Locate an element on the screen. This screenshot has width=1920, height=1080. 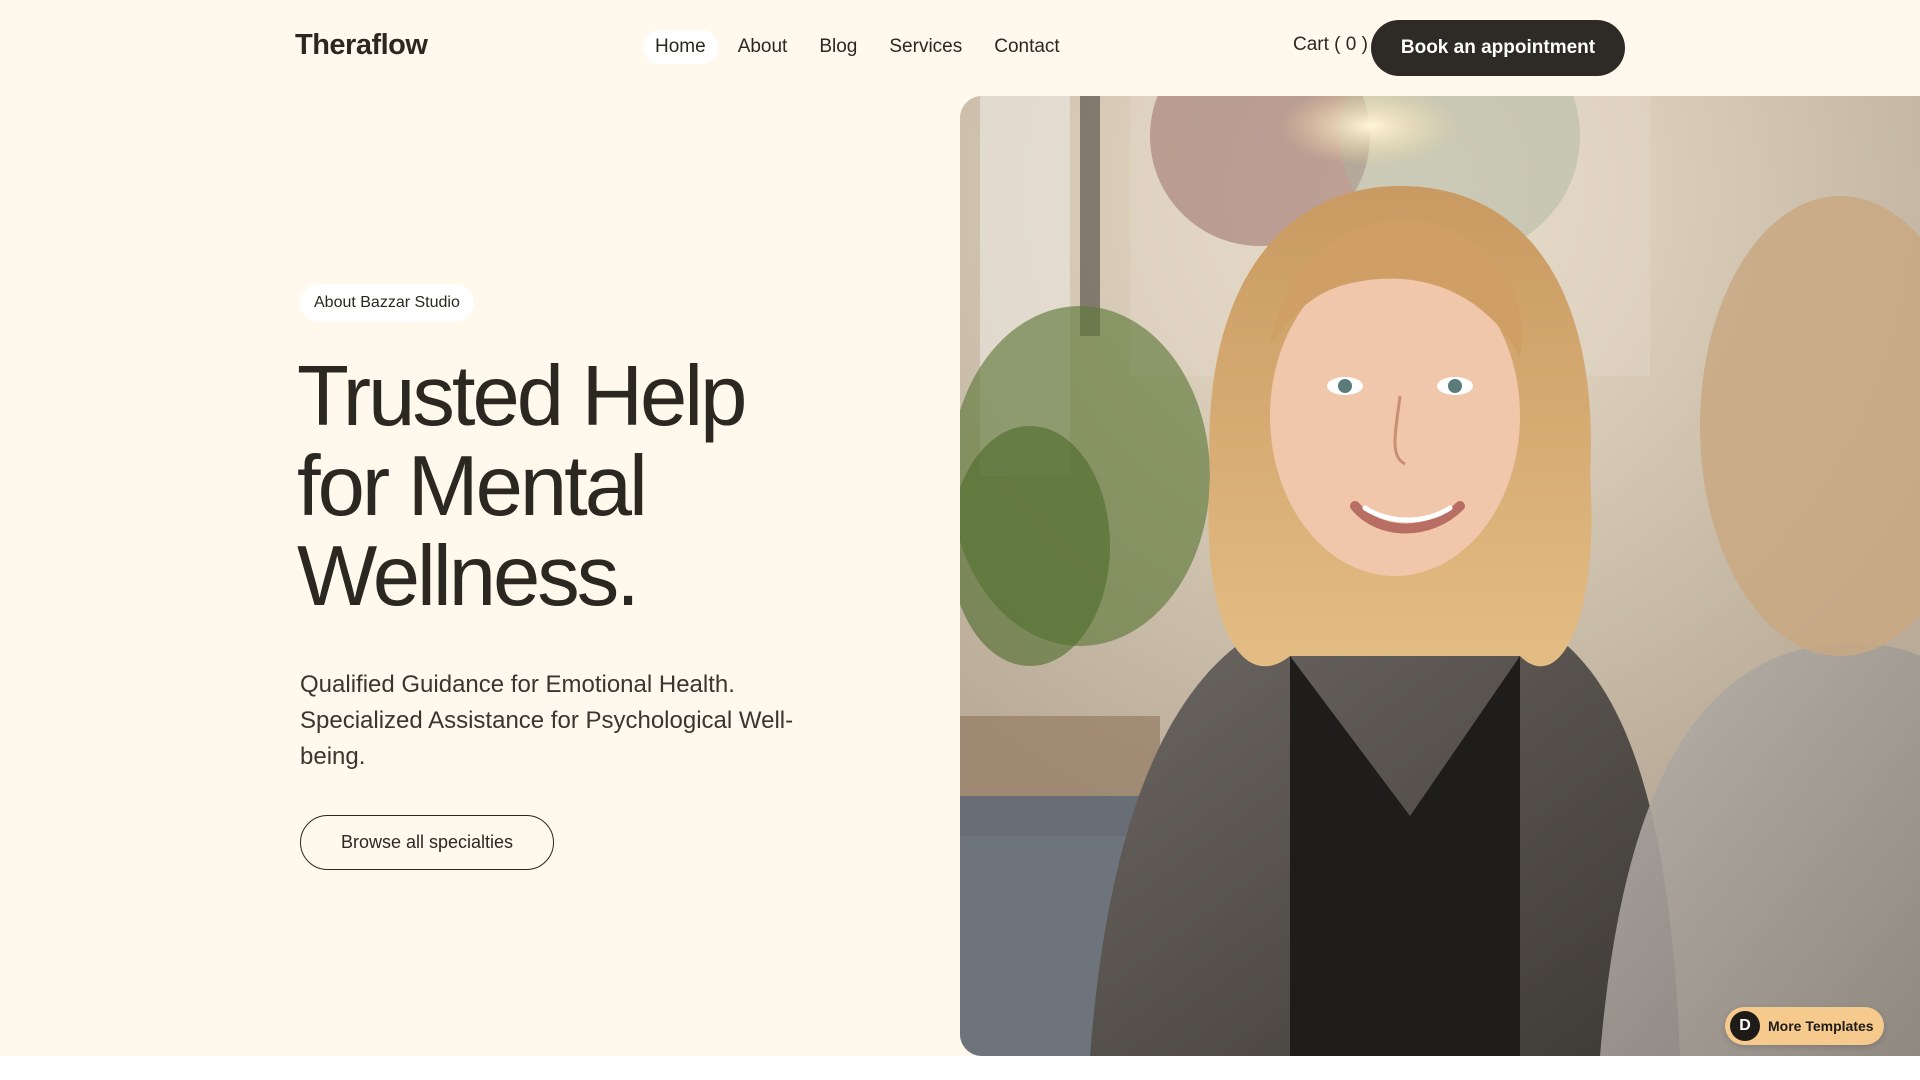
main-nav: Home About Blog Services Contact is located at coordinates (857, 47).